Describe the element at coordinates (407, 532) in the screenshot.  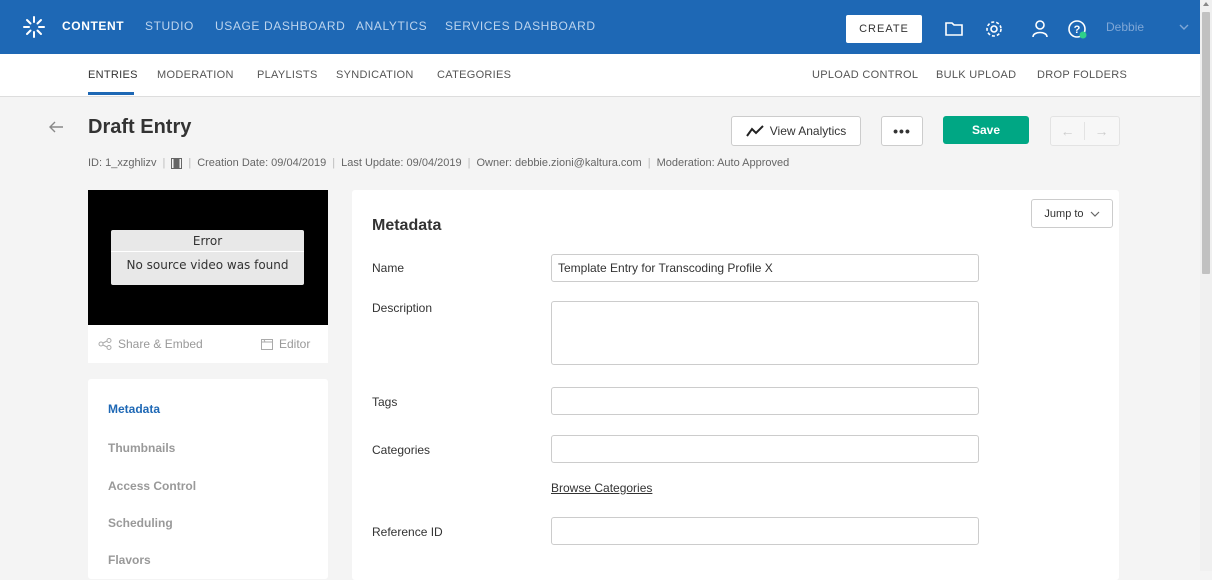
I see `reference-id-label: Reference ID` at that location.